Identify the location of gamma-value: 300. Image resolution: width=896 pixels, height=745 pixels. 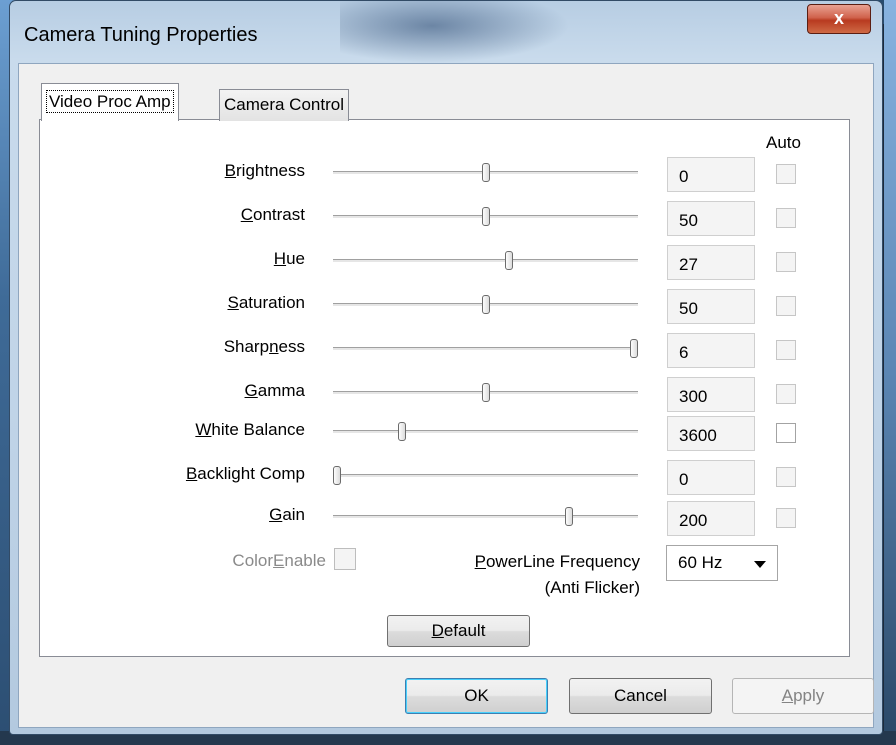
(711, 394).